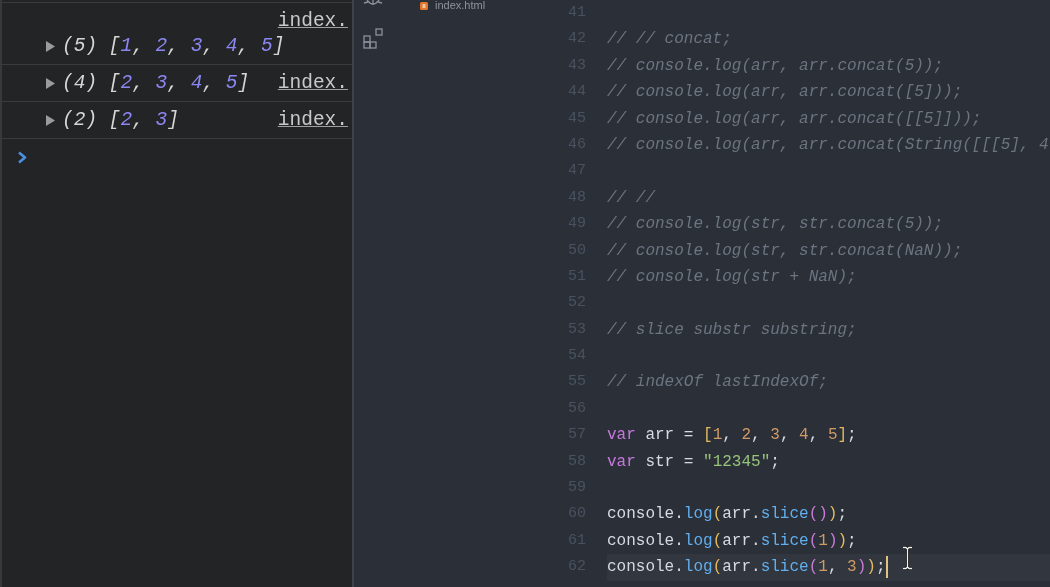 This screenshot has height=587, width=1050. What do you see at coordinates (732, 330) in the screenshot?
I see `code-line: // slice substr substring;` at bounding box center [732, 330].